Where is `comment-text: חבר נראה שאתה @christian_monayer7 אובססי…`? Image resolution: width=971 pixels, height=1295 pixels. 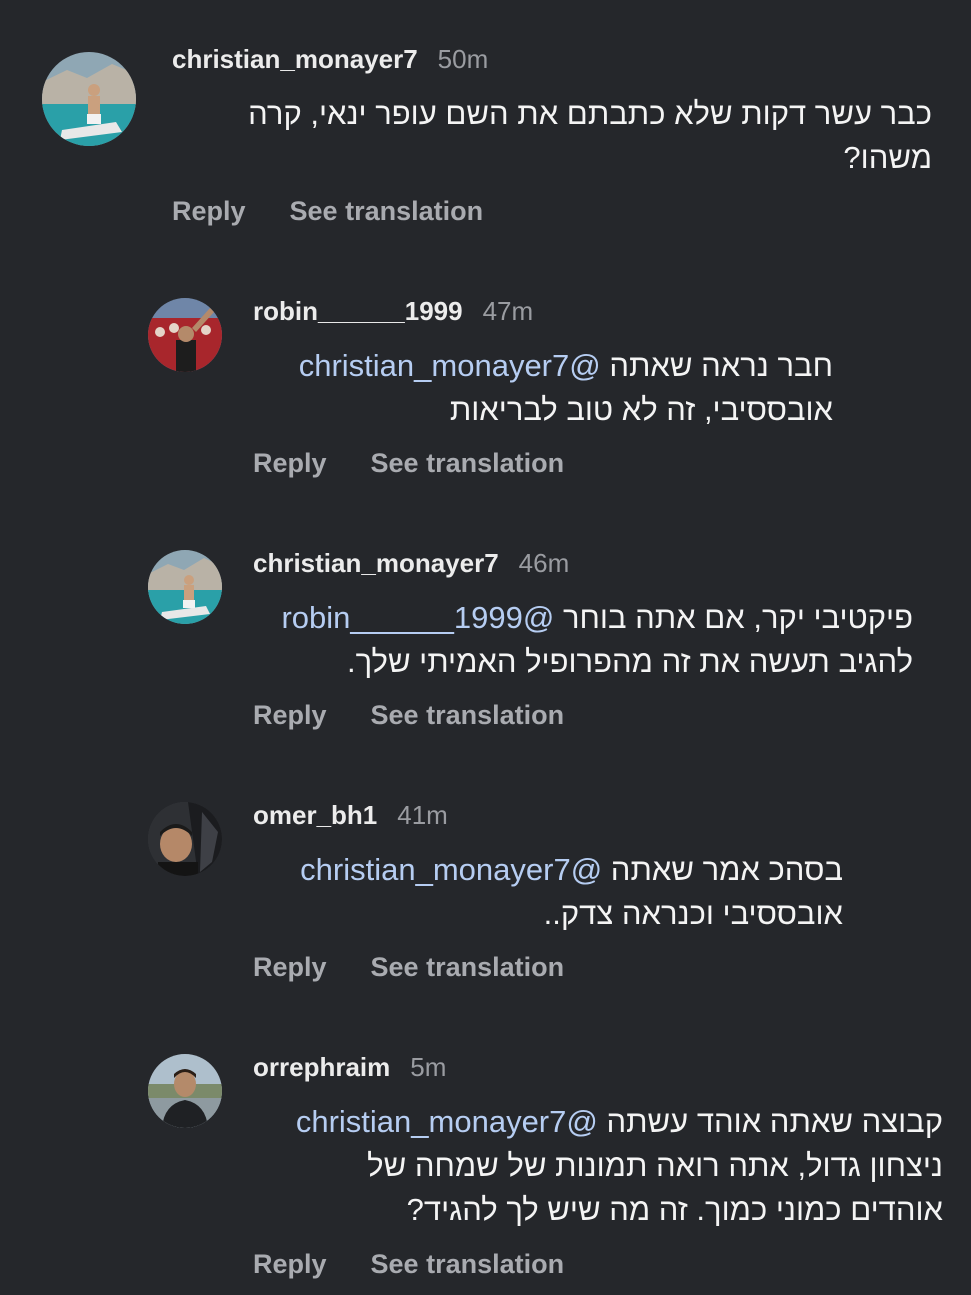 comment-text: חבר נראה שאתה @christian_monayer7 אובססי… is located at coordinates (543, 388).